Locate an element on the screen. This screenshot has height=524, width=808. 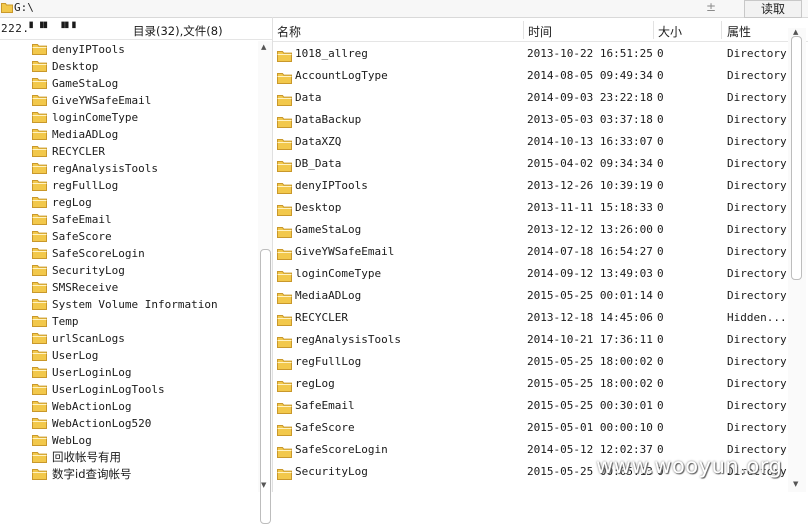
file-time-cell: 2014-07-18 16:54:27 is located at coordinates (590, 251).